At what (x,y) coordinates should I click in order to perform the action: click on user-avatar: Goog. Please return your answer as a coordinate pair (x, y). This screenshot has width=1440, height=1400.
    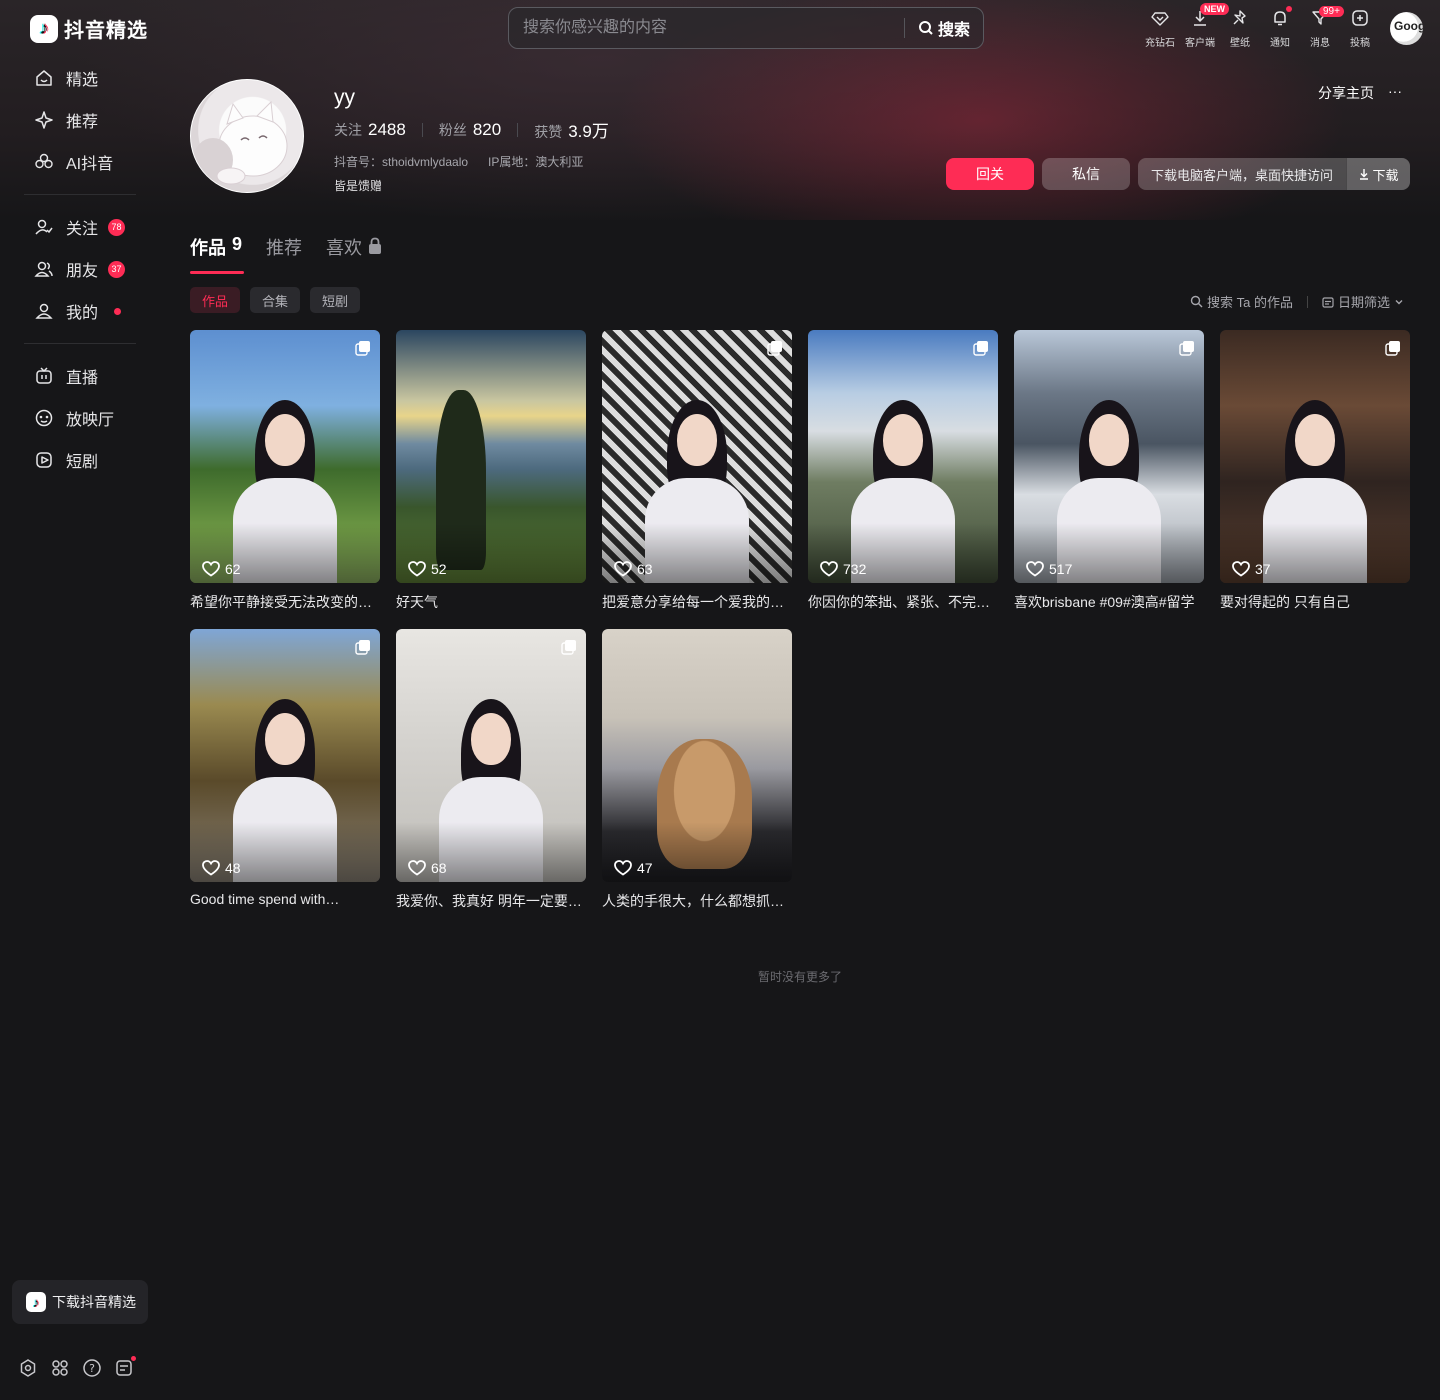
    Looking at the image, I should click on (1406, 28).